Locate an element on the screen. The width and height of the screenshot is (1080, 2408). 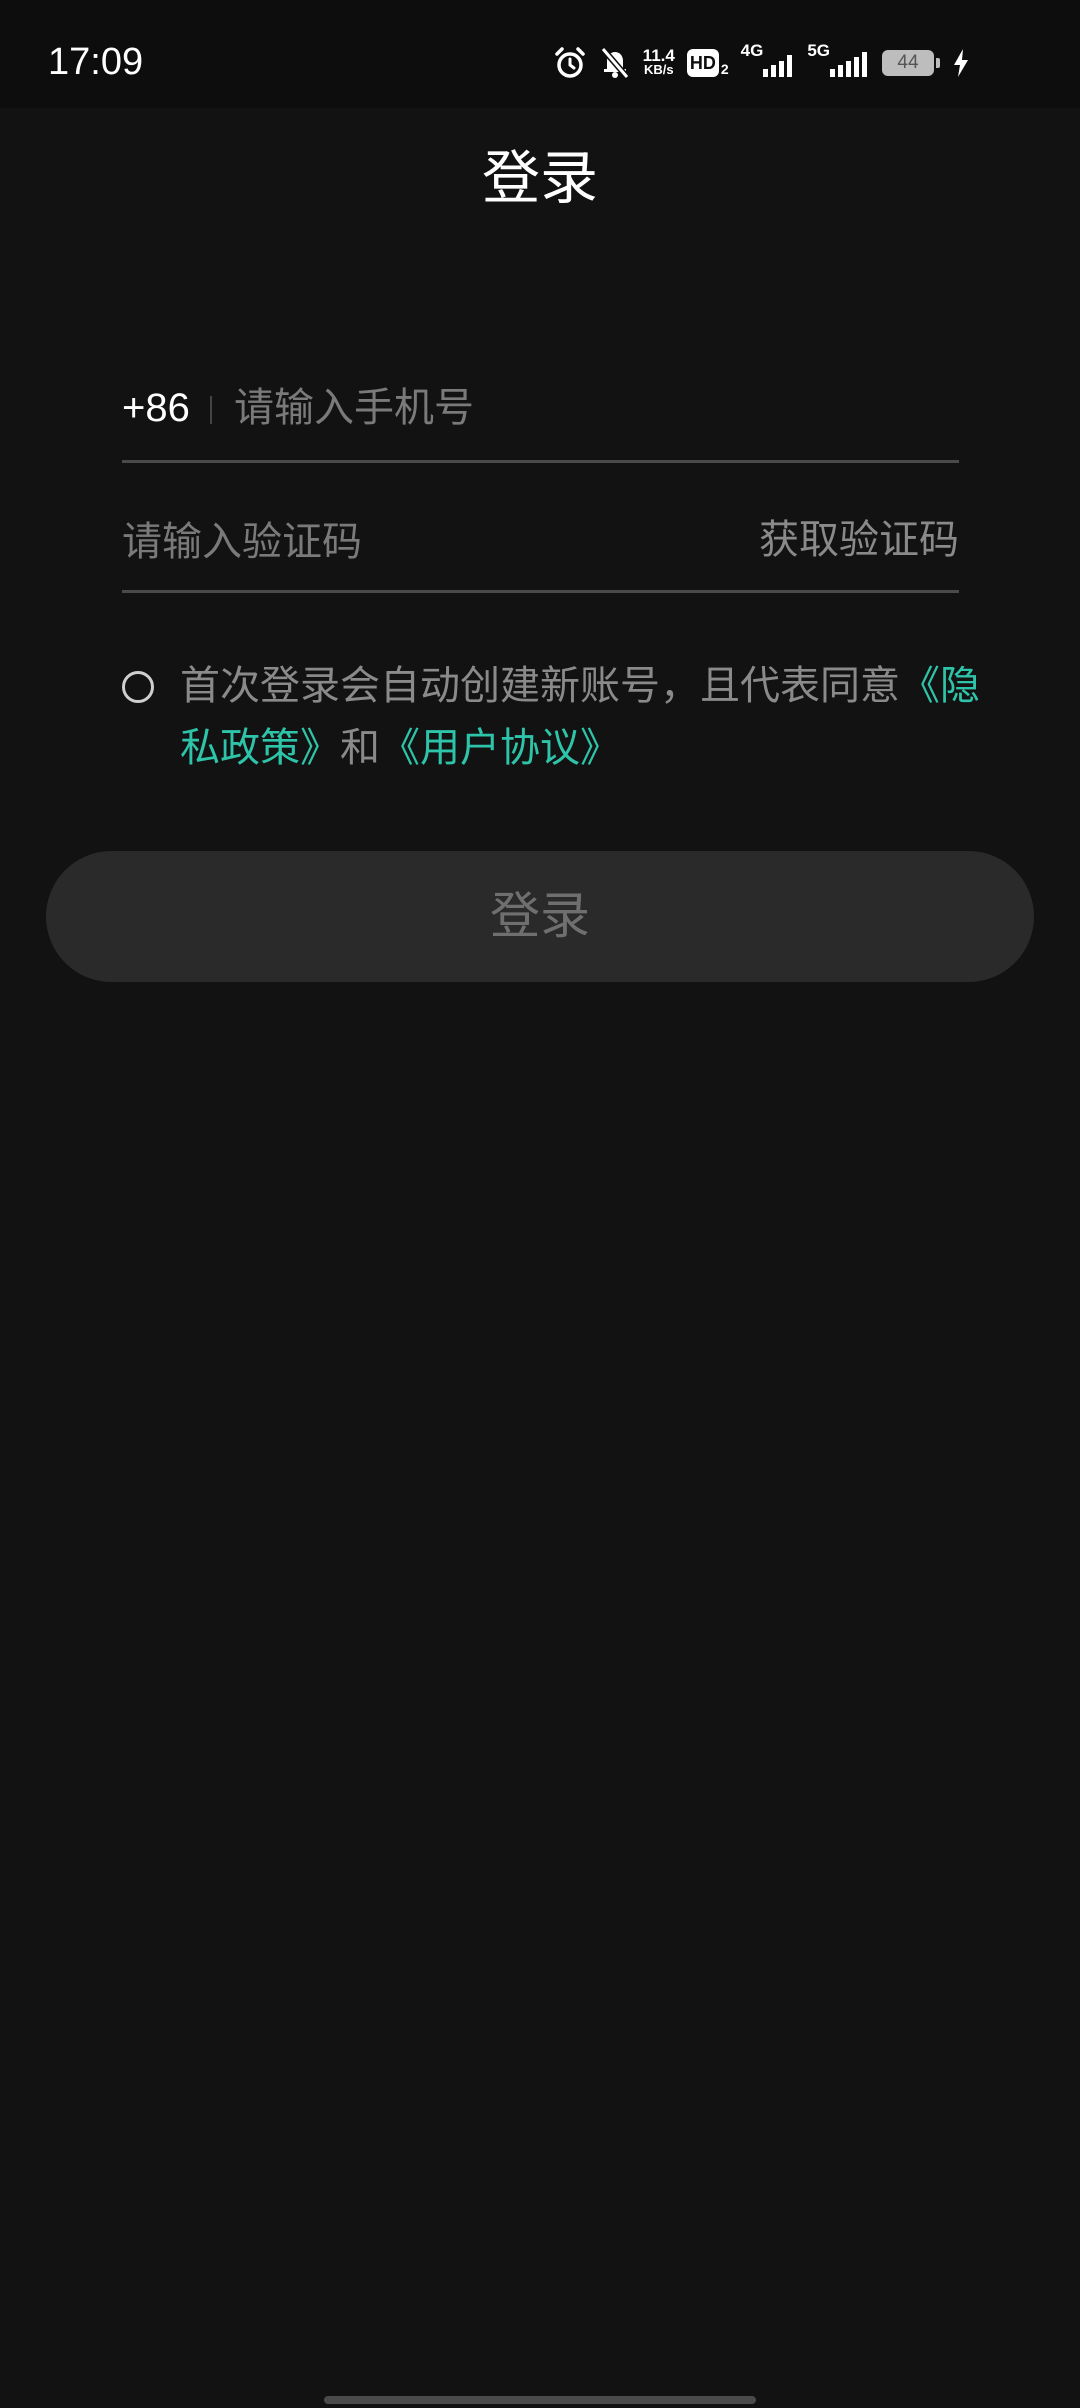
phone-field: +86 is located at coordinates (540, 416).